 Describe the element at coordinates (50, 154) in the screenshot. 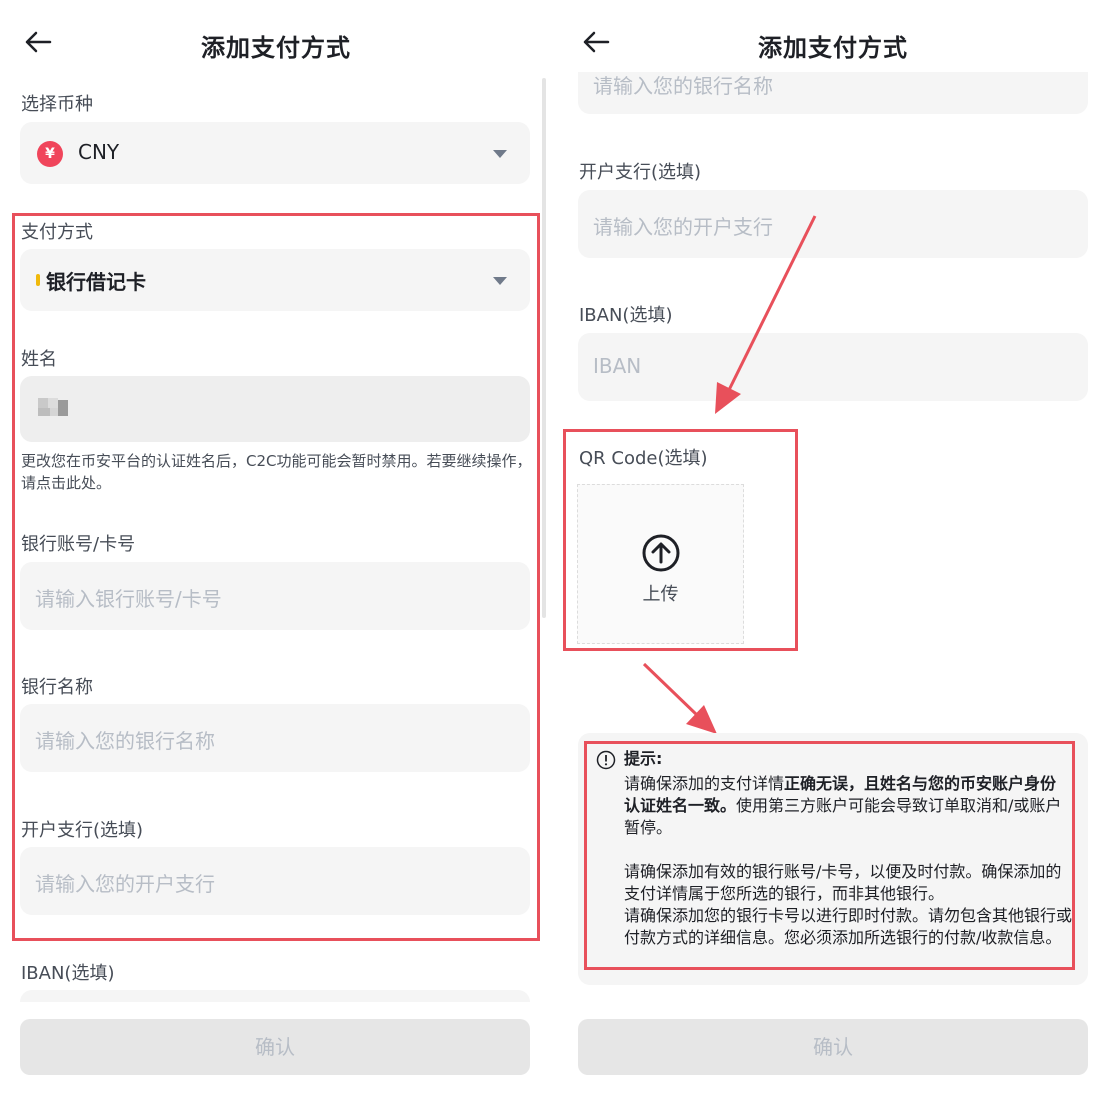

I see `cny-badge-icon: ¥` at that location.